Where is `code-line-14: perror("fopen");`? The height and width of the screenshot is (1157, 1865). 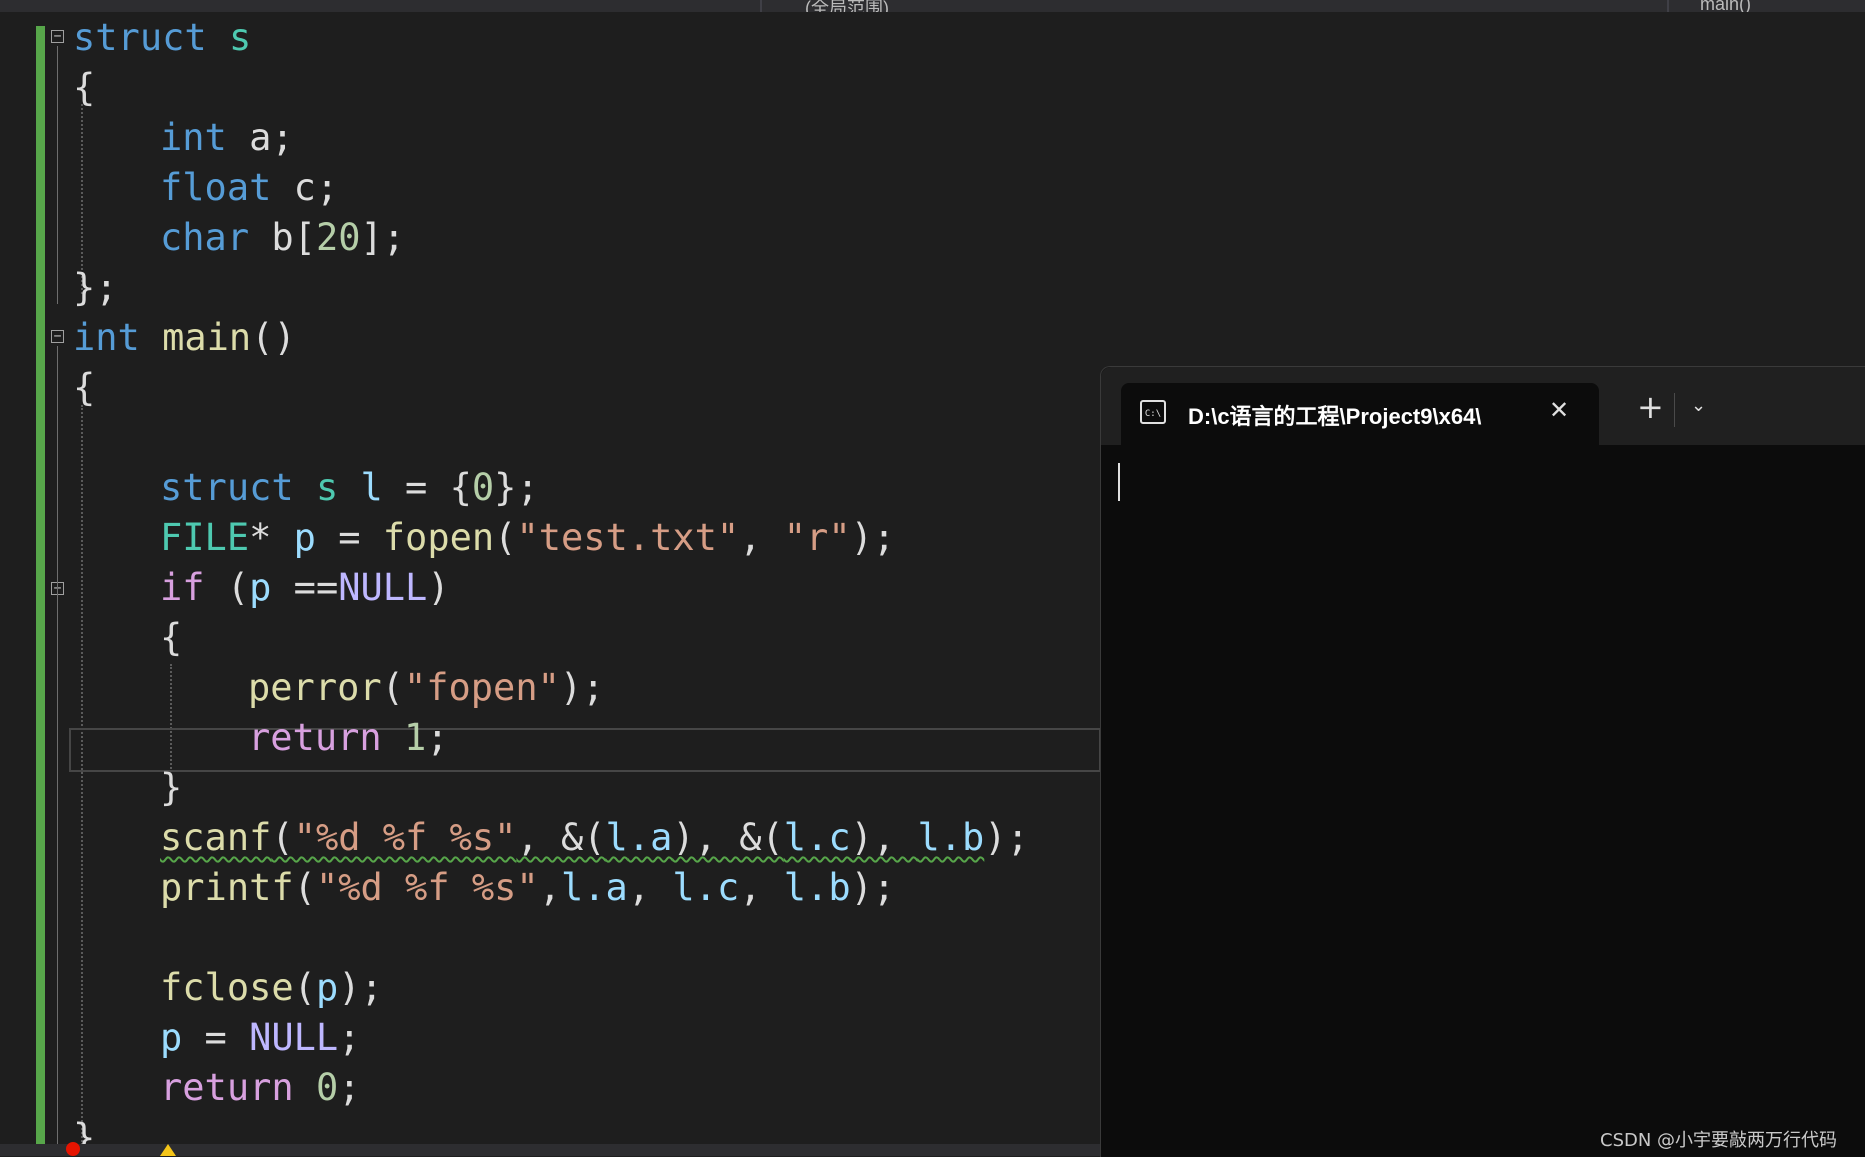
code-line-14: perror("fopen"); is located at coordinates (426, 687).